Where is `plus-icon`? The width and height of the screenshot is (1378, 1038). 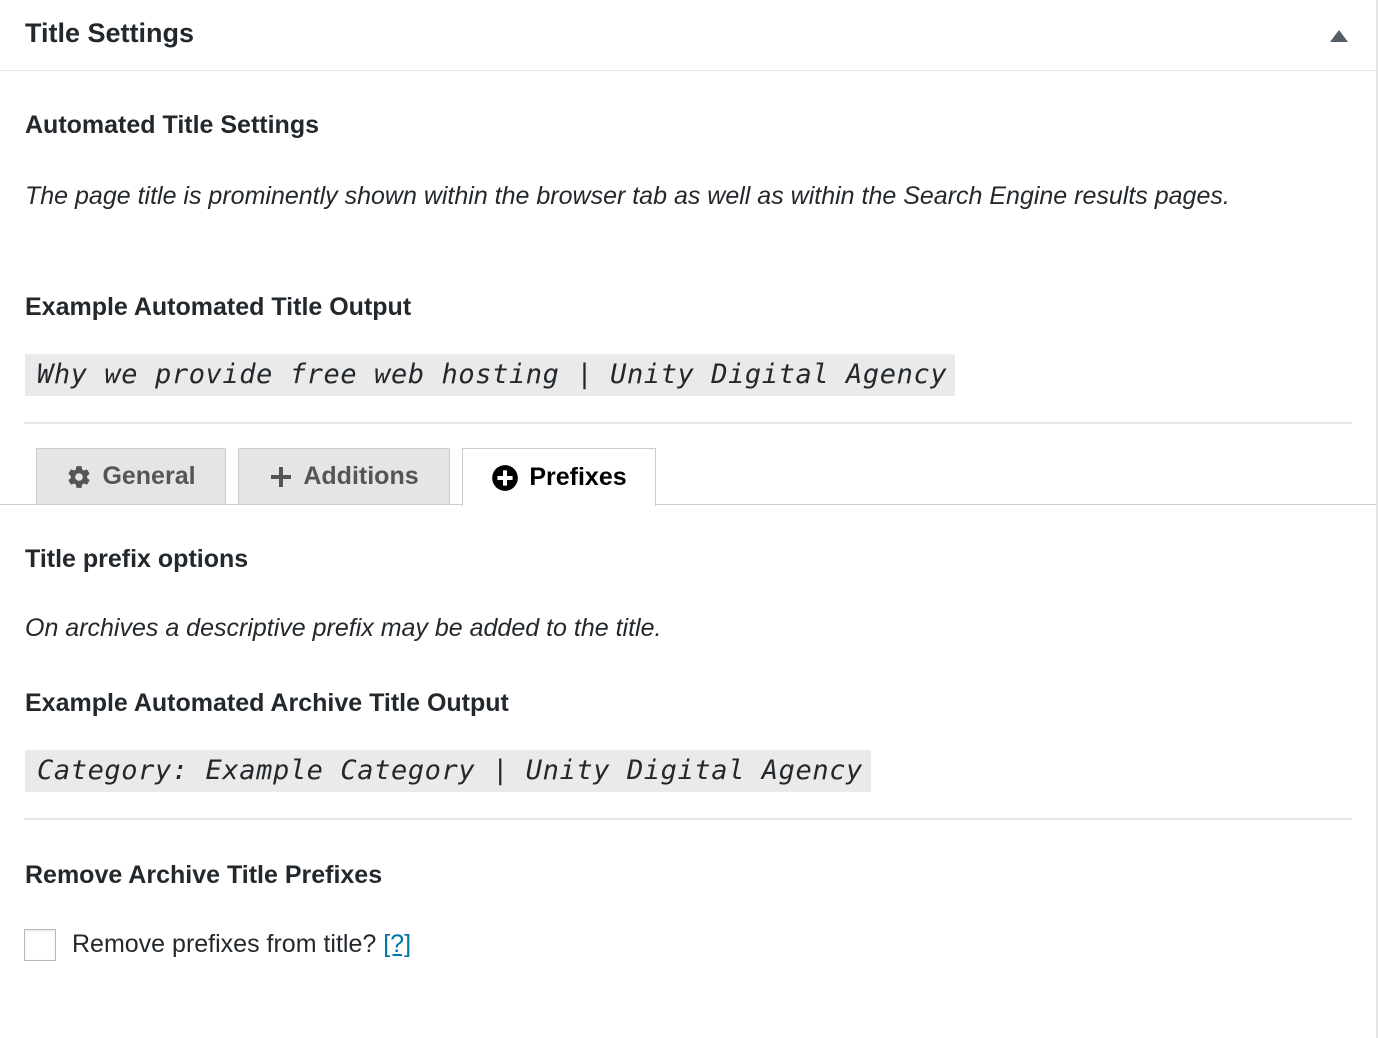 plus-icon is located at coordinates (281, 477).